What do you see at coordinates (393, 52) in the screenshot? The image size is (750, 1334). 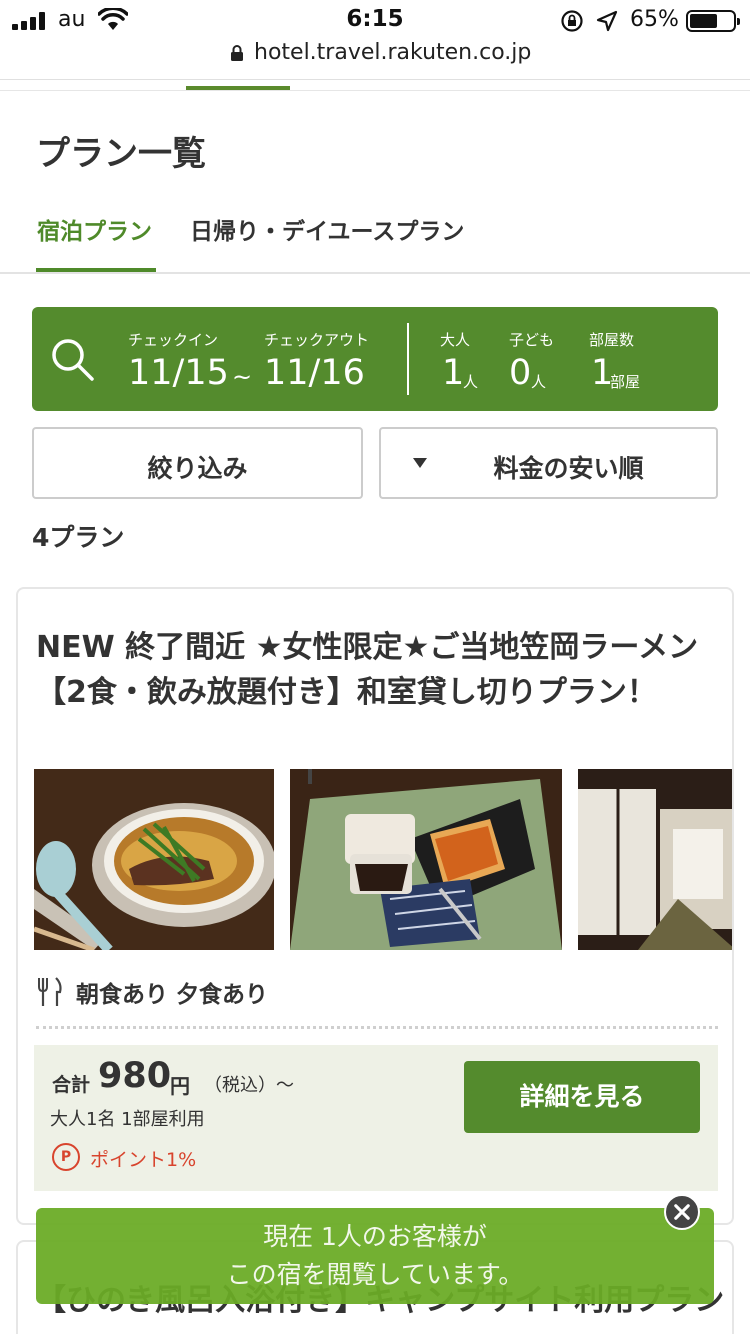 I see `url-text: hotel.travel.rakuten.co.jp` at bounding box center [393, 52].